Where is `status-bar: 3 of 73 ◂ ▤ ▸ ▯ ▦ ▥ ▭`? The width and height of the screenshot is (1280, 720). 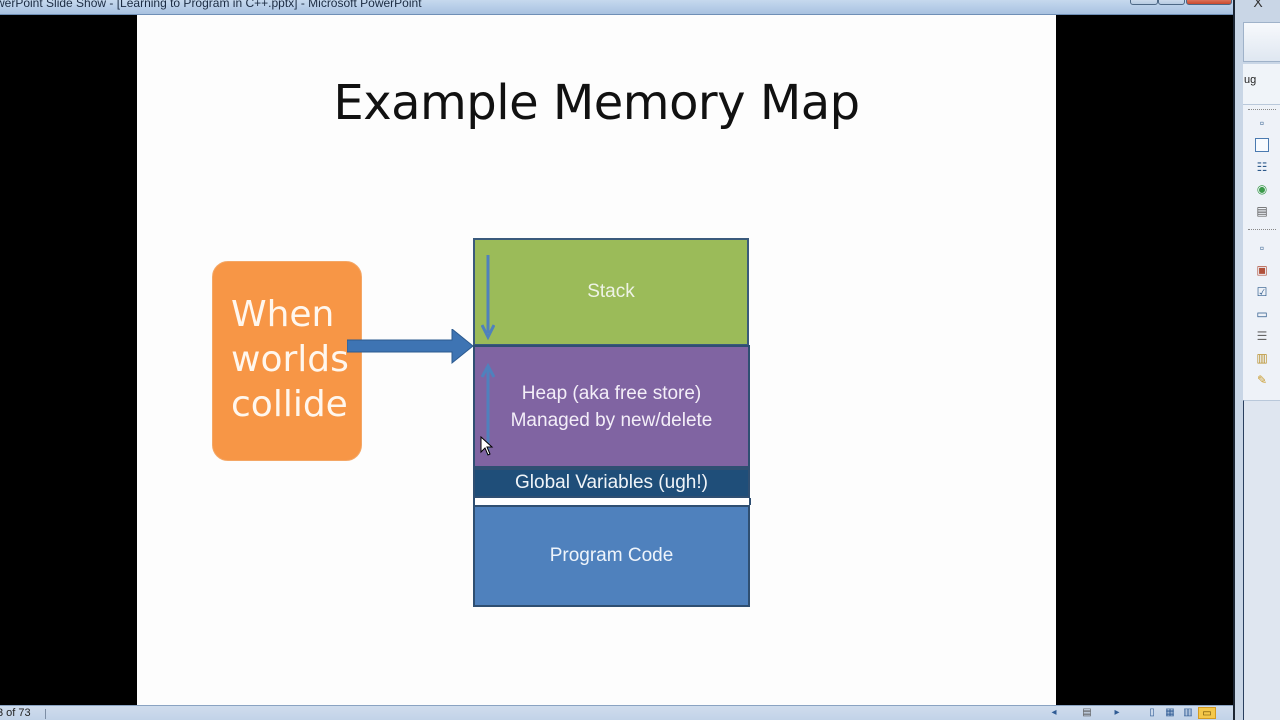 status-bar: 3 of 73 ◂ ▤ ▸ ▯ ▦ ▥ ▭ is located at coordinates (616, 712).